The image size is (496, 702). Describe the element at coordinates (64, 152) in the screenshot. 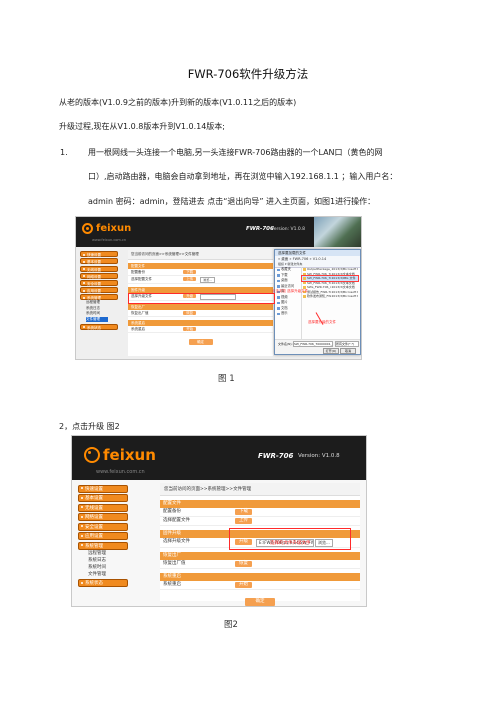

I see `step1-number: 1.` at that location.